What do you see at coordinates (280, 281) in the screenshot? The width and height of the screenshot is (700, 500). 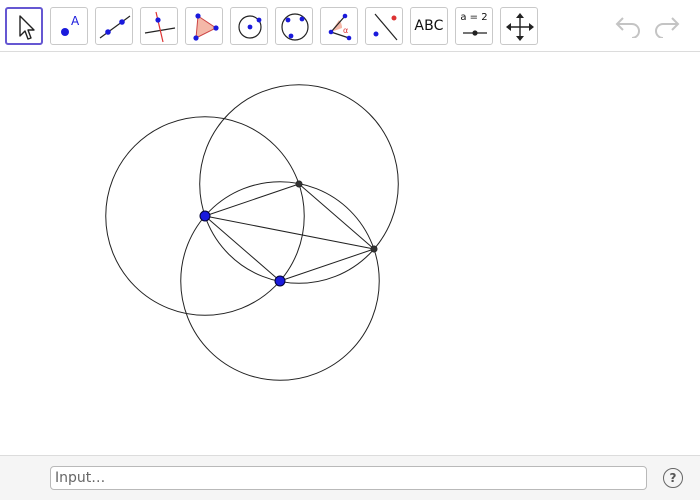 I see `point-B` at bounding box center [280, 281].